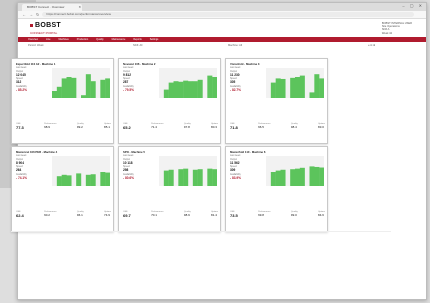 The image size is (430, 303). Describe the element at coordinates (31, 14) in the screenshot. I see `forward-icon: →` at that location.